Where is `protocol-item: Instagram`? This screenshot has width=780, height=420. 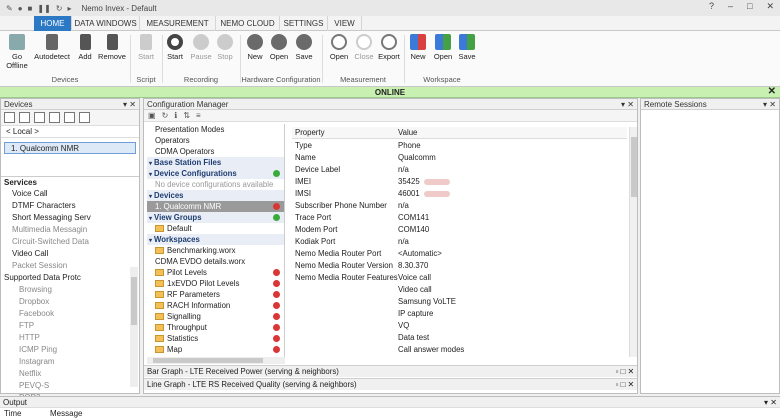
protocol-item: Instagram is located at coordinates (70, 362).